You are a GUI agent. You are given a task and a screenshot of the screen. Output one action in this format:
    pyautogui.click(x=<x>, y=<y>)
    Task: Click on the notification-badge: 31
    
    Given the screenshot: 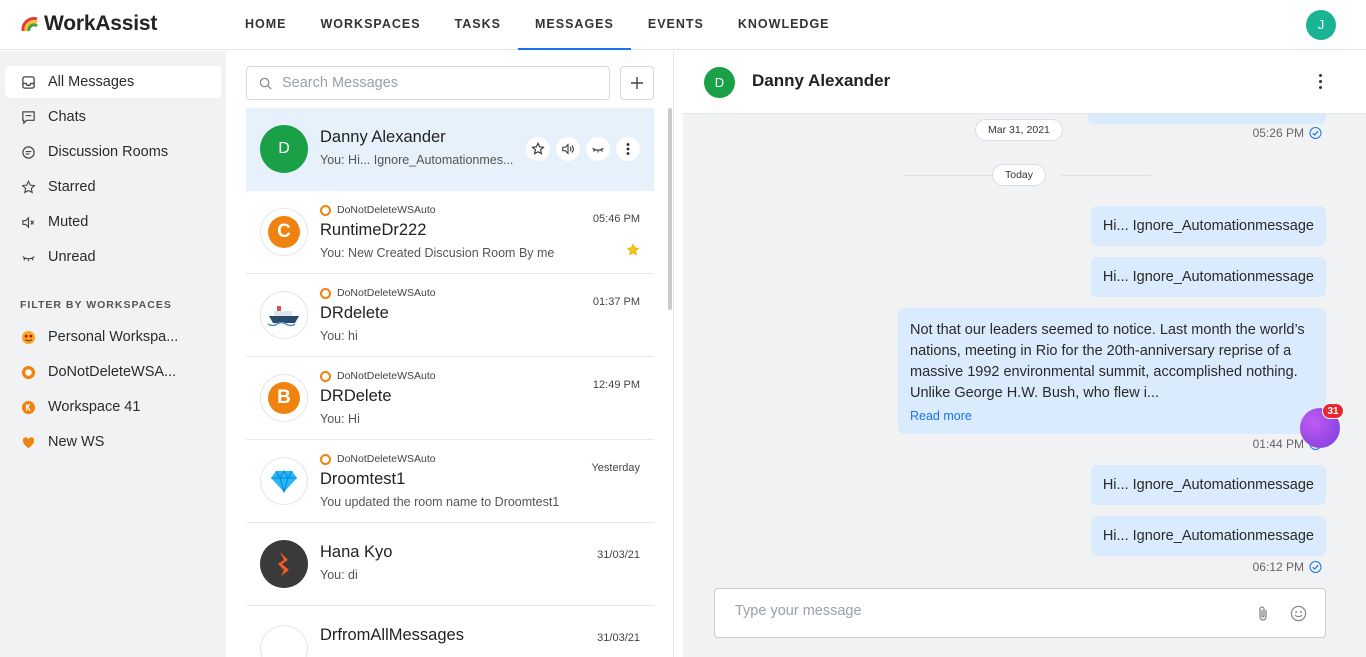 What is the action you would take?
    pyautogui.click(x=1333, y=411)
    